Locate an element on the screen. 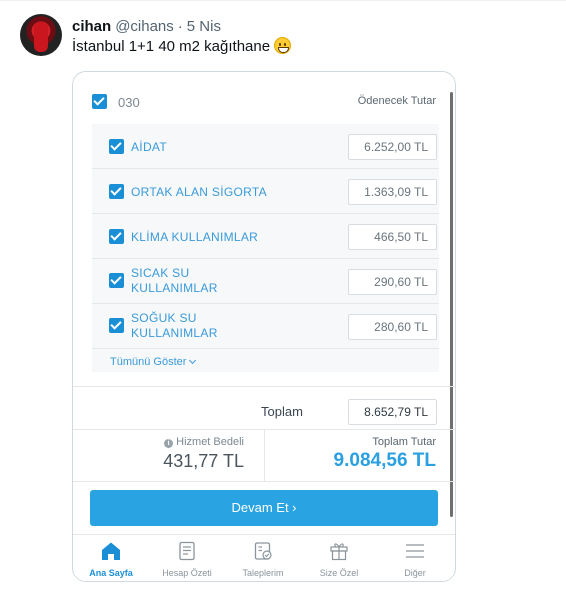 This screenshot has width=566, height=589. show-all-link: Tümünü Göster is located at coordinates (153, 362).